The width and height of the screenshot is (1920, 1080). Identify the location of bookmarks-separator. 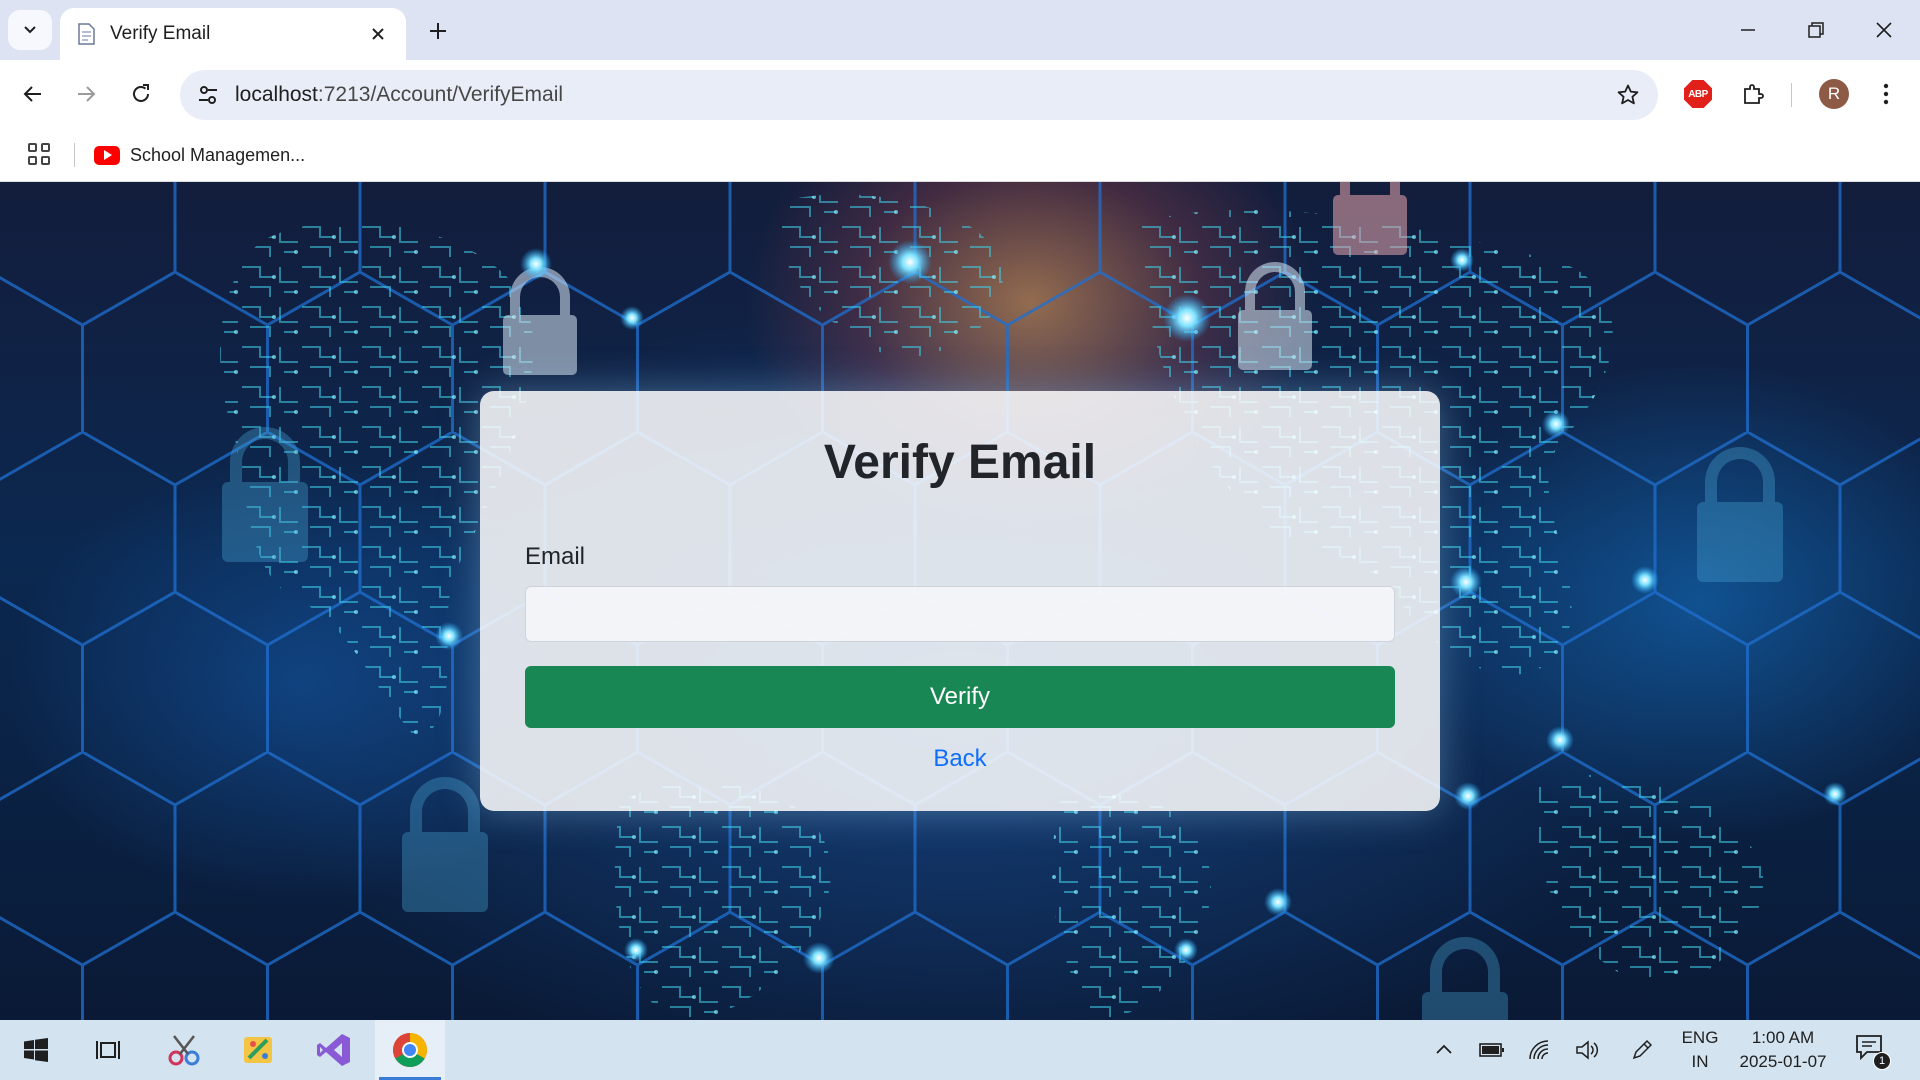
(74, 155).